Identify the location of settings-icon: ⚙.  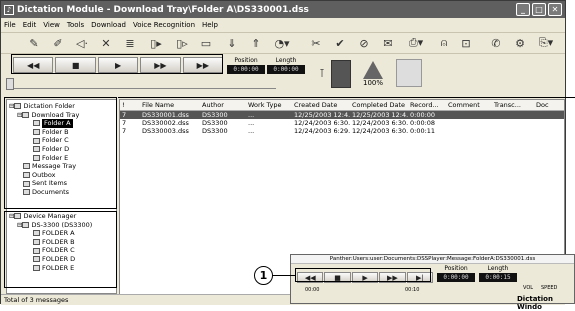
(520, 43).